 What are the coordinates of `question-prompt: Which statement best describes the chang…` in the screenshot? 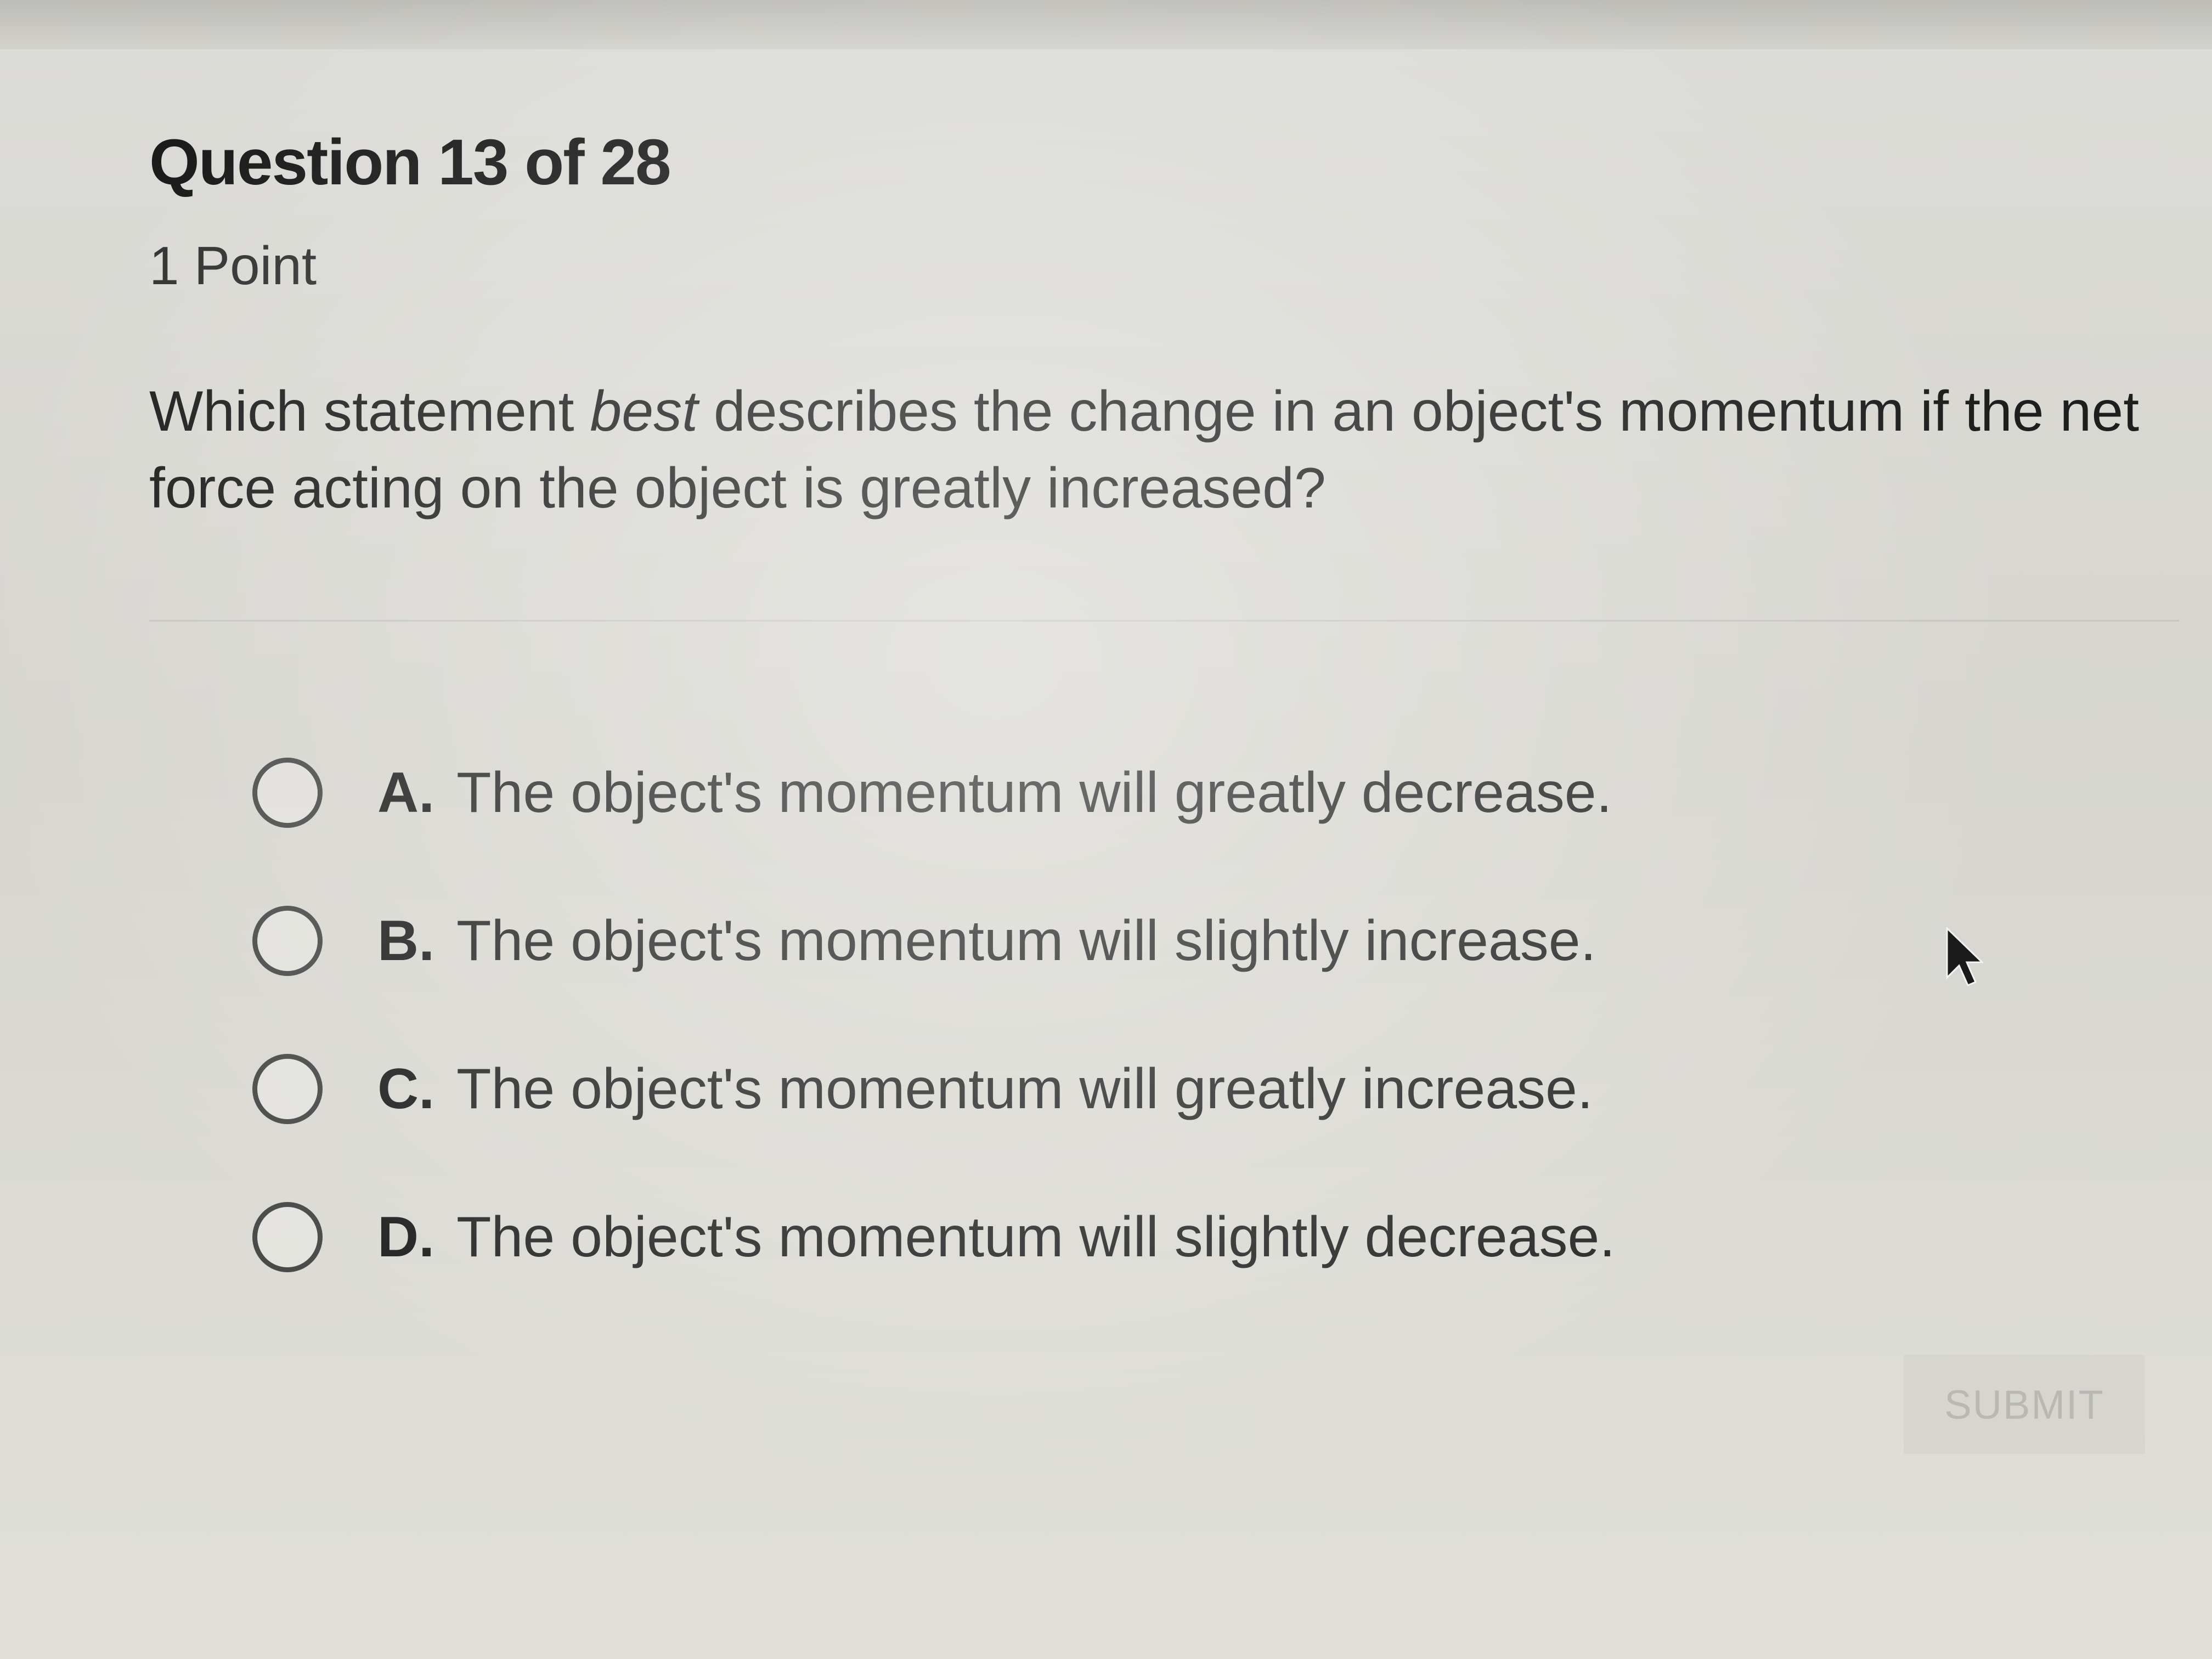 It's located at (1150, 450).